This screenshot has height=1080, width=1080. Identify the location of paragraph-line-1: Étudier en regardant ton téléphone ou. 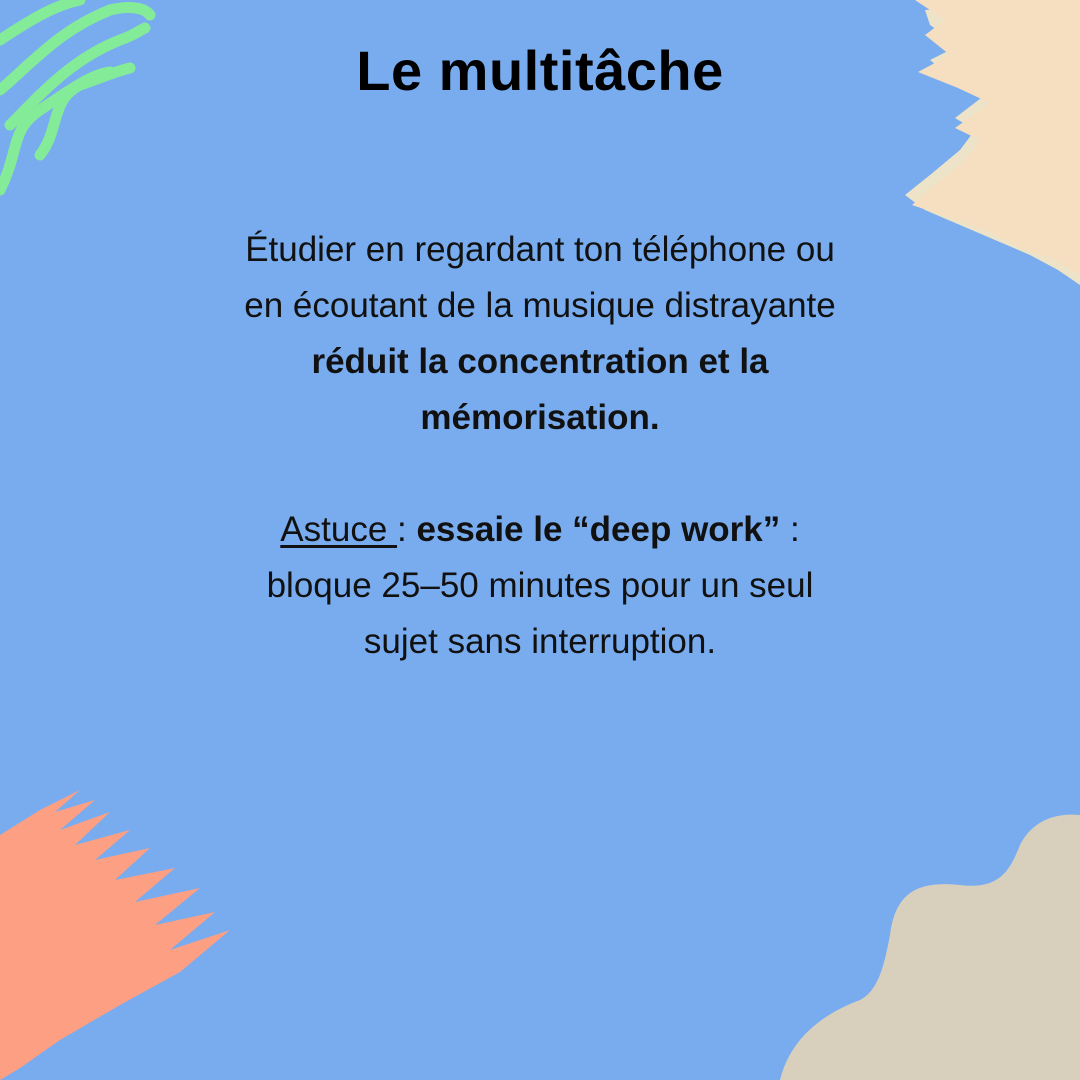
(540, 249).